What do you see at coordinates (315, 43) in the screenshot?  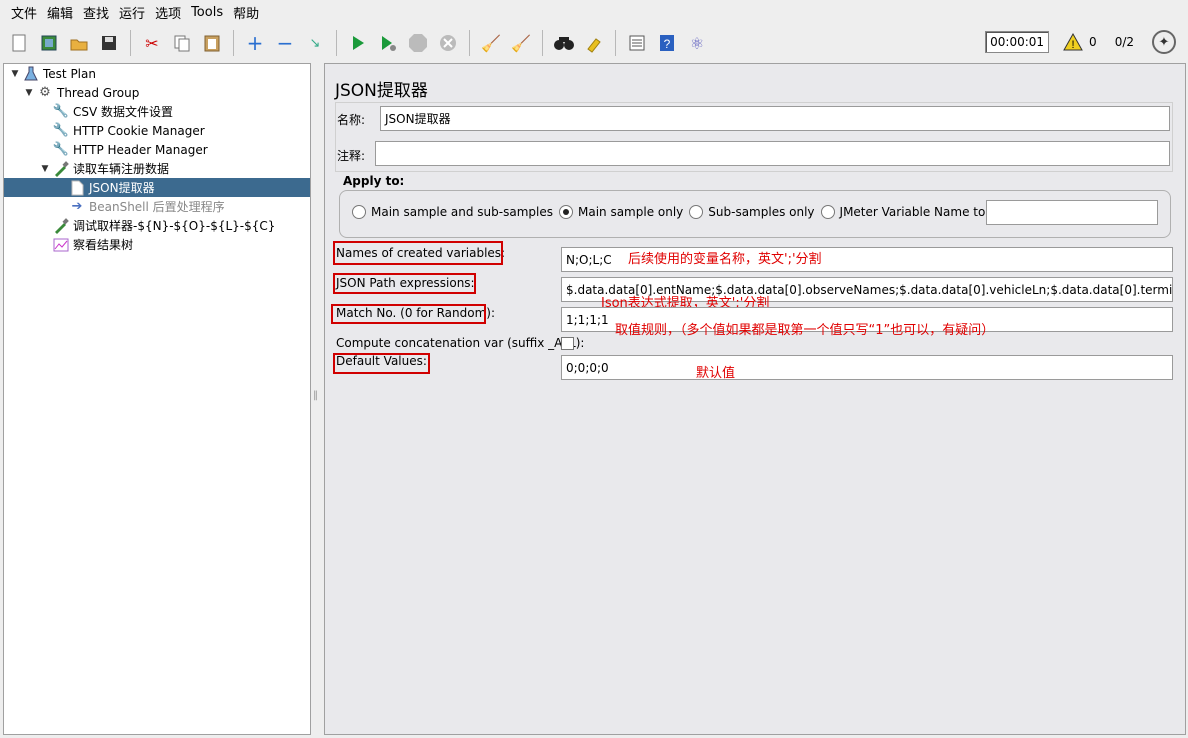 I see `toggle-icon: ↘` at bounding box center [315, 43].